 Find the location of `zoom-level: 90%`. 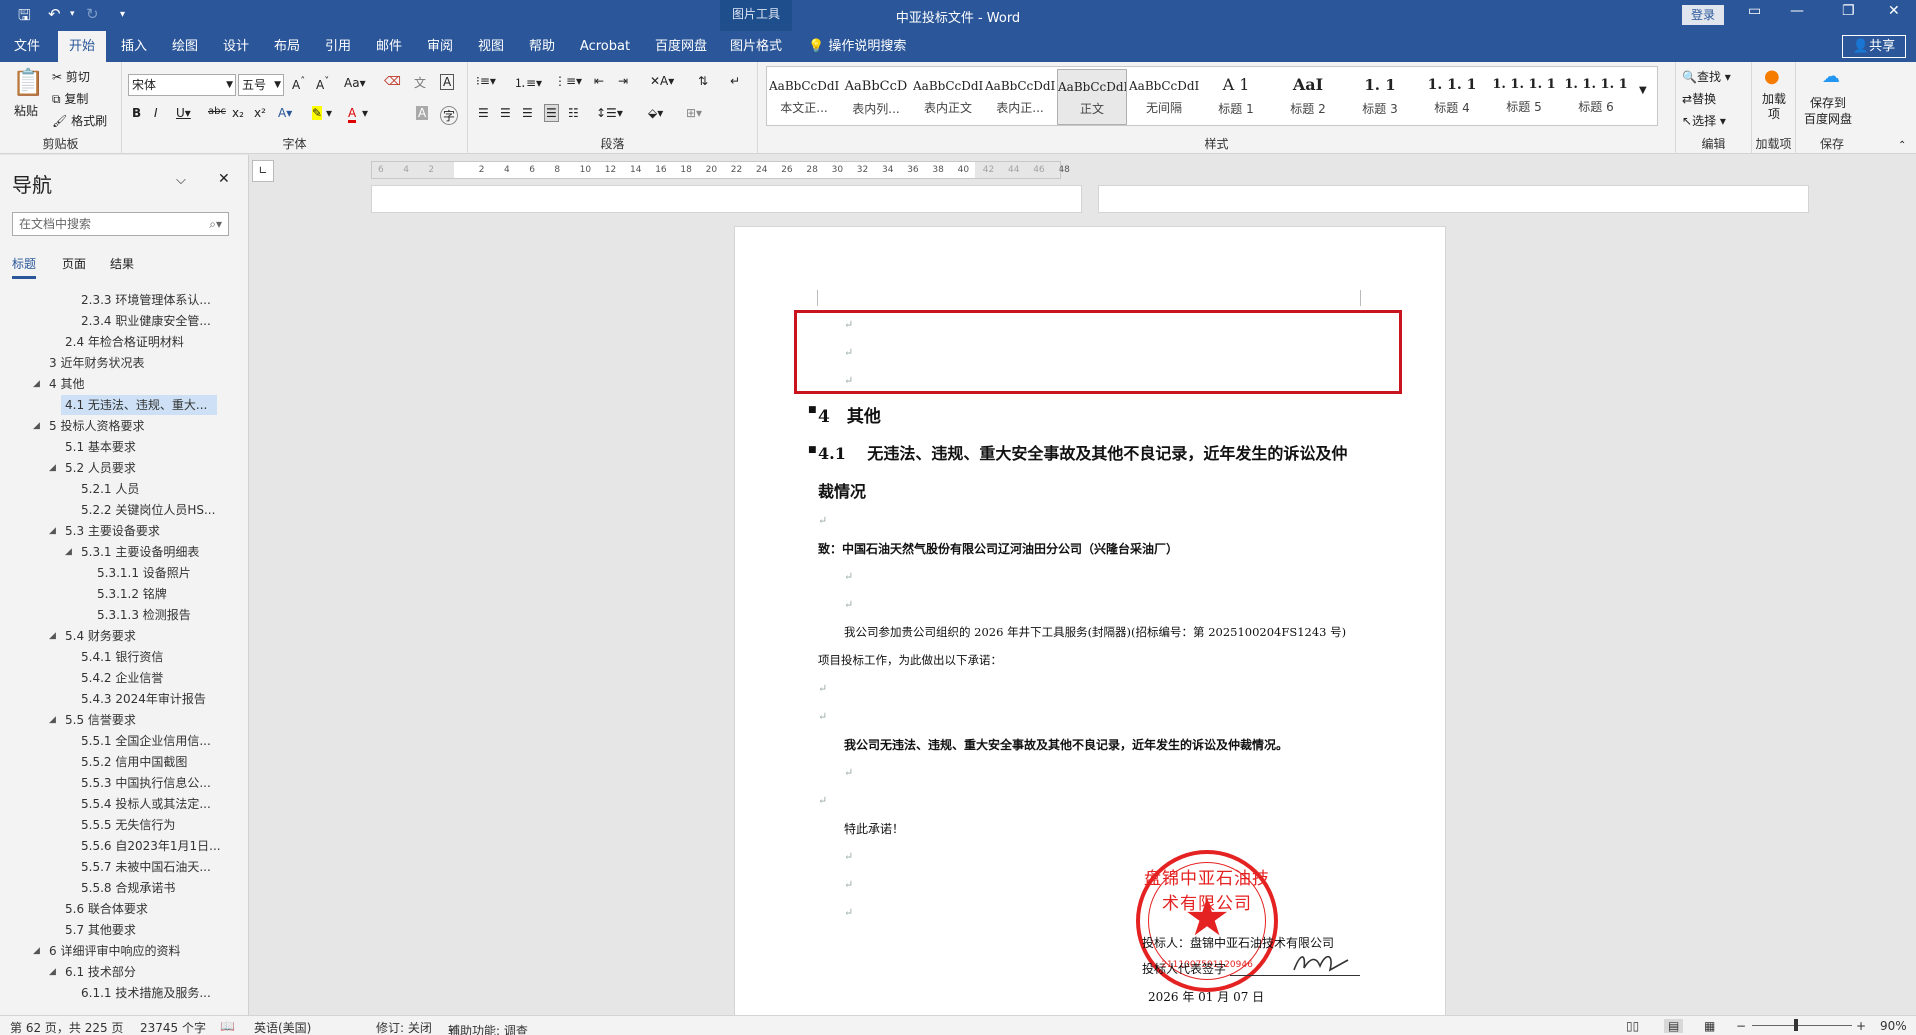

zoom-level: 90% is located at coordinates (1893, 1026).